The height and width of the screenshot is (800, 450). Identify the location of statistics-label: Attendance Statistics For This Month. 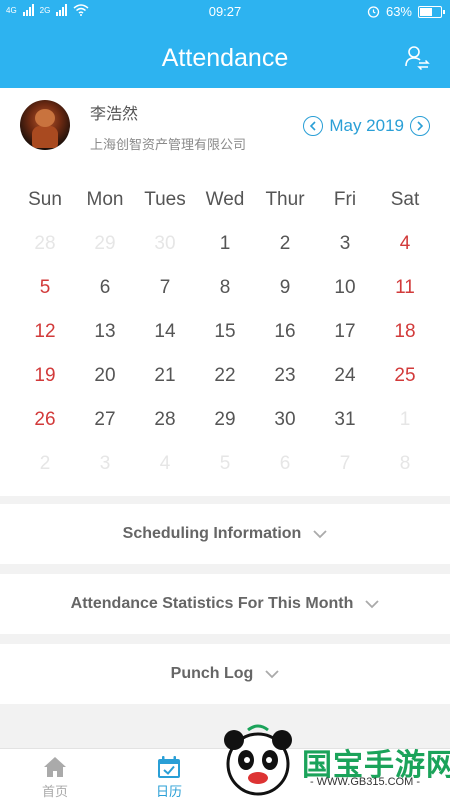
(212, 603).